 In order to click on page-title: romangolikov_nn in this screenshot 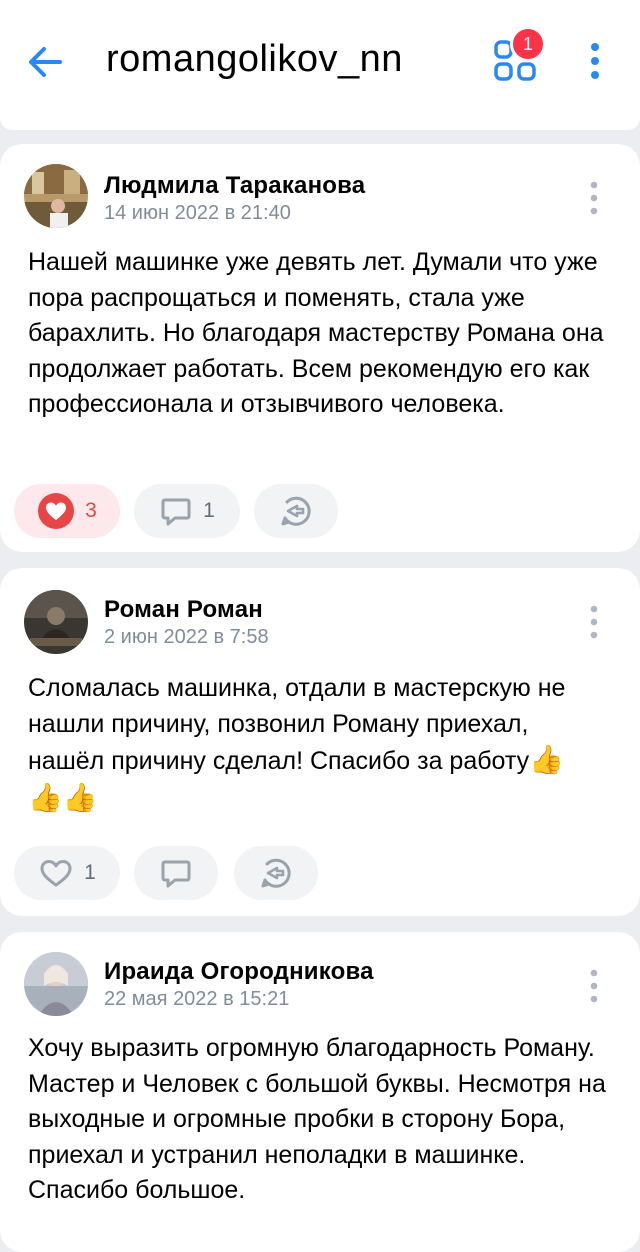, I will do `click(254, 59)`.